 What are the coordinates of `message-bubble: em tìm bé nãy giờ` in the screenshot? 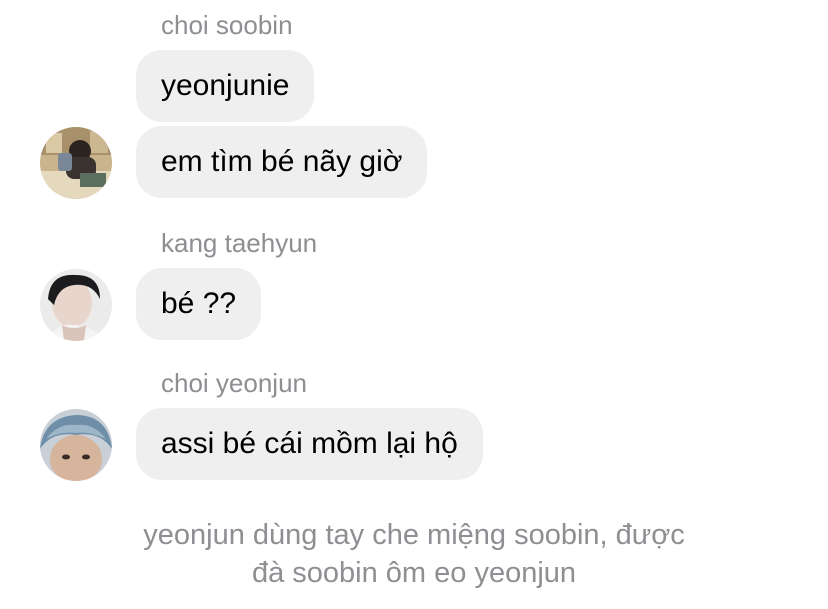 It's located at (282, 162).